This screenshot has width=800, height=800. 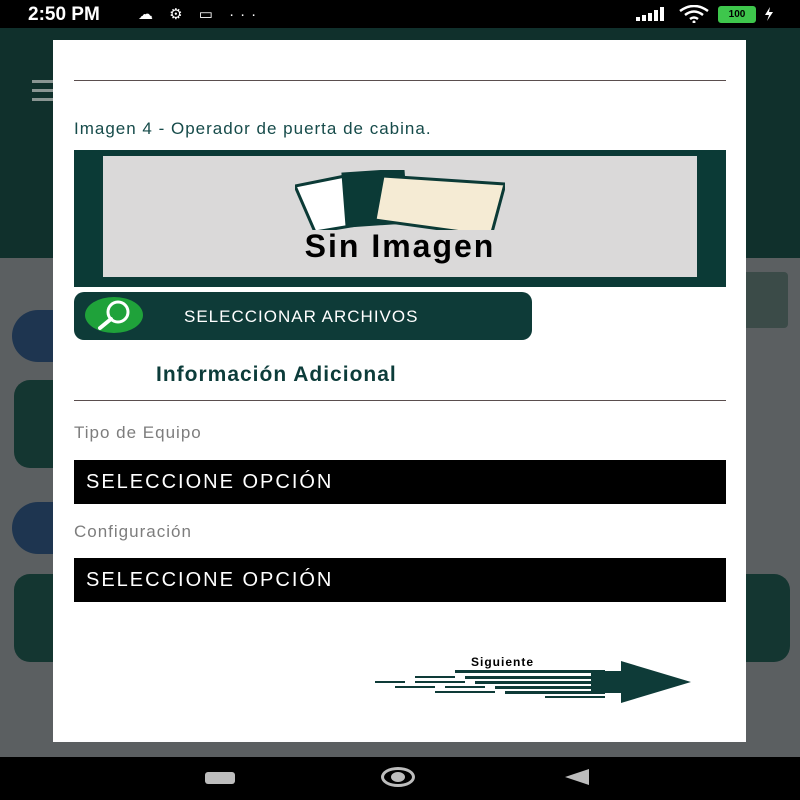 I want to click on equipment-type-label: Tipo de Equipo, so click(x=138, y=432).